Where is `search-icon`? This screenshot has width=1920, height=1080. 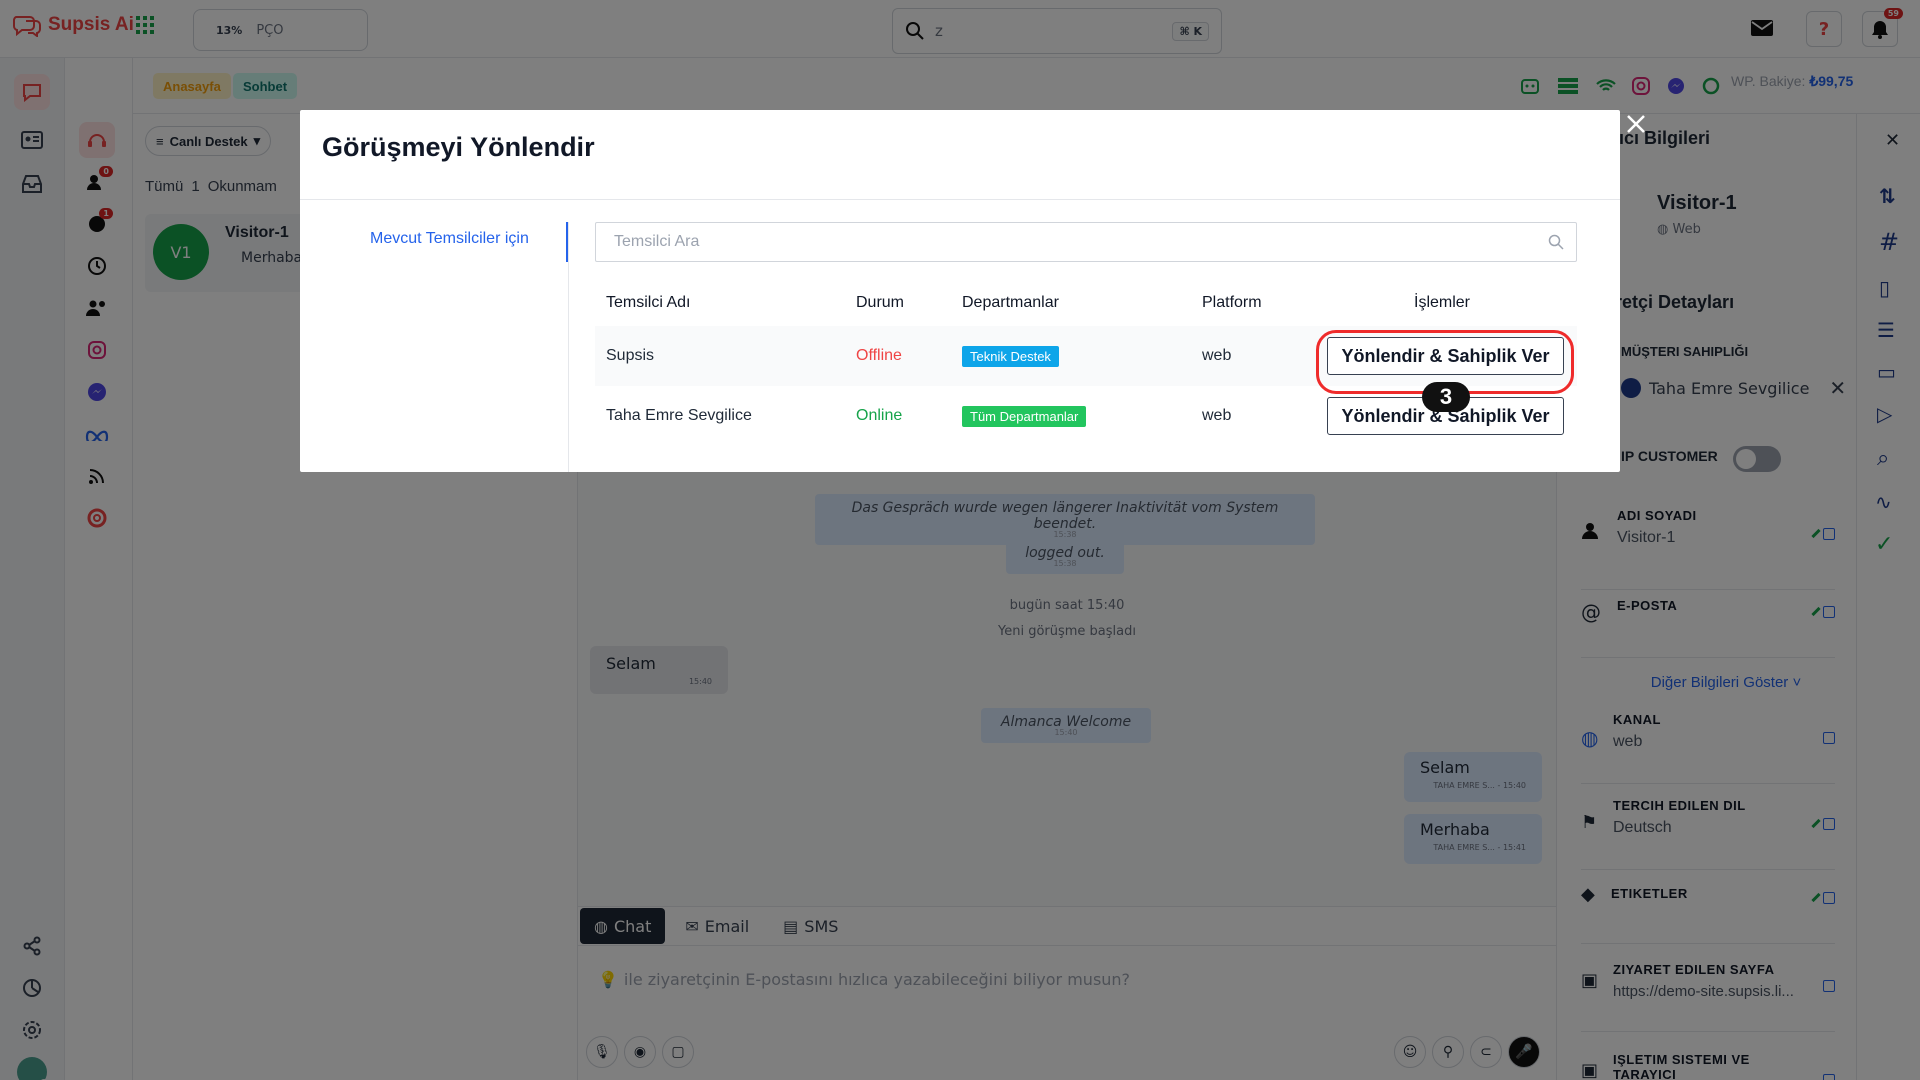 search-icon is located at coordinates (1556, 242).